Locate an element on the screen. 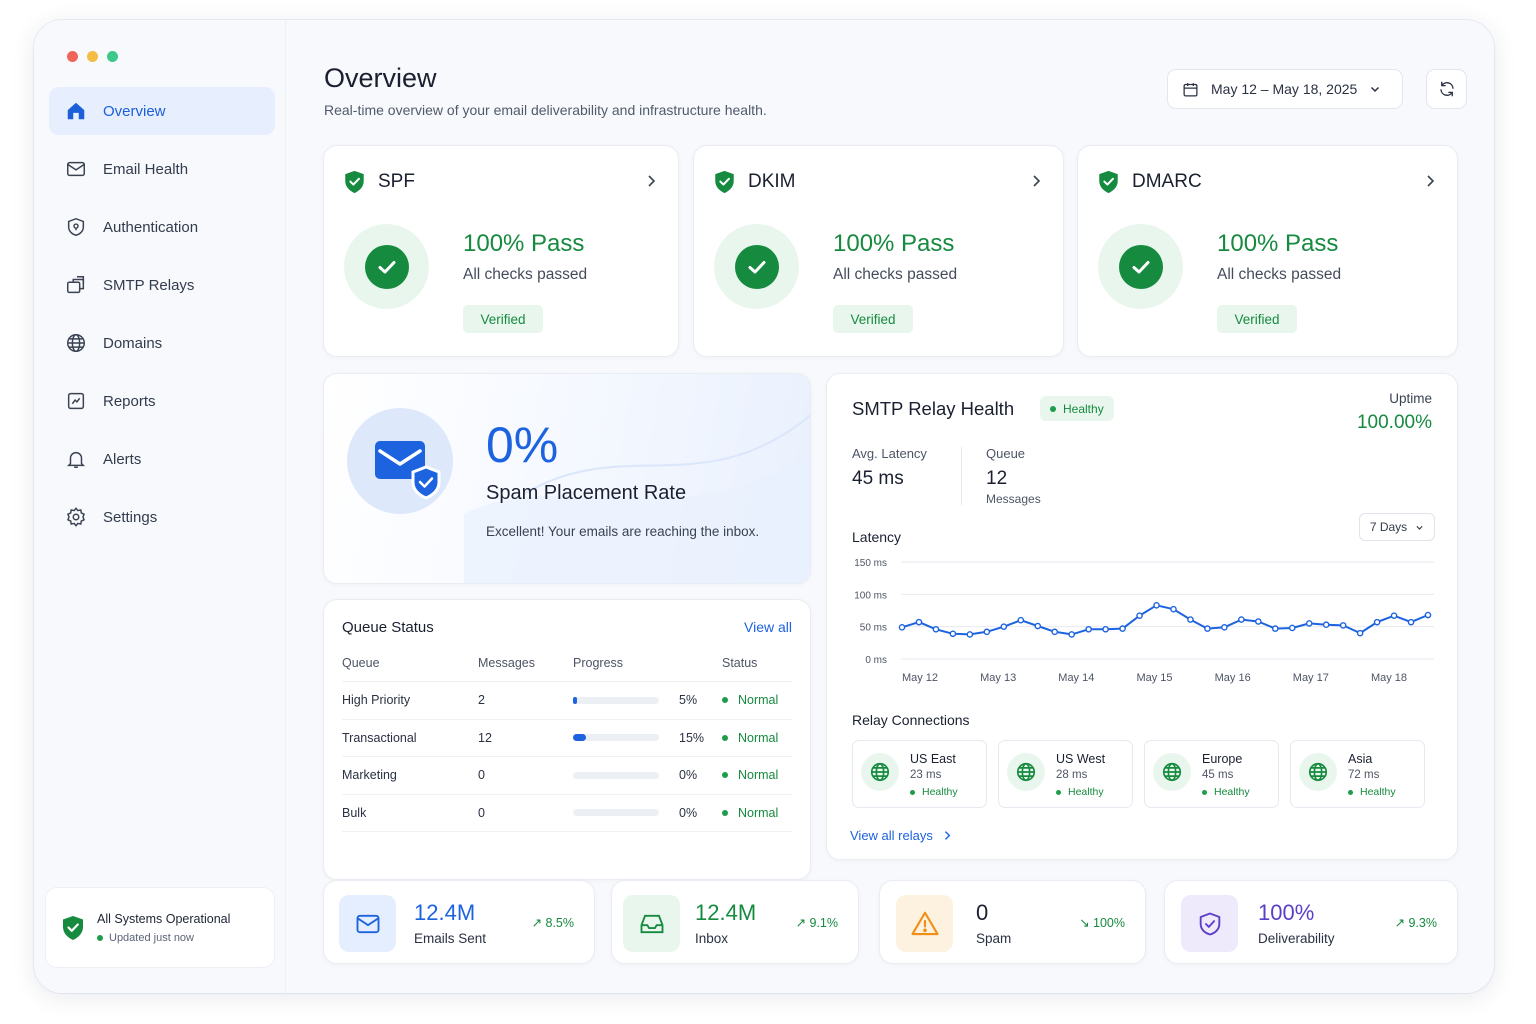 This screenshot has width=1536, height=1024. shield-icon is located at coordinates (76, 227).